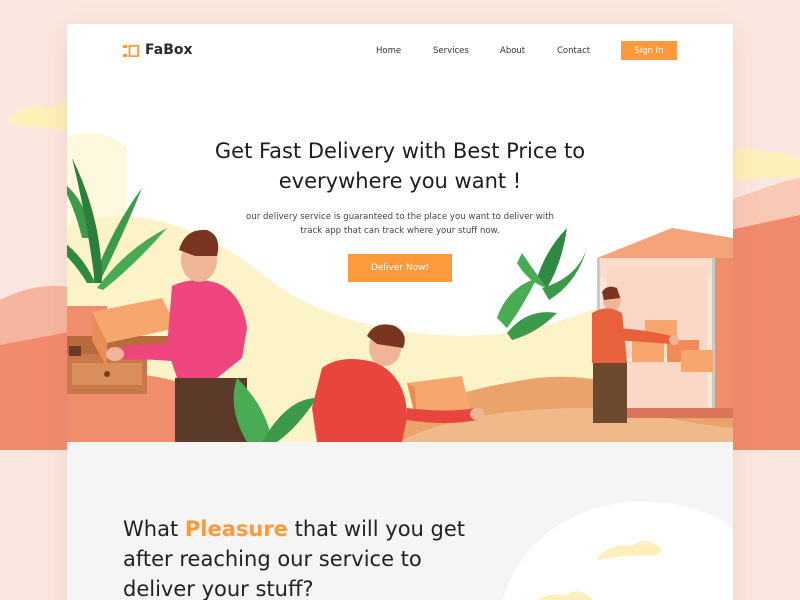  What do you see at coordinates (662, 325) in the screenshot?
I see `truck-illustration` at bounding box center [662, 325].